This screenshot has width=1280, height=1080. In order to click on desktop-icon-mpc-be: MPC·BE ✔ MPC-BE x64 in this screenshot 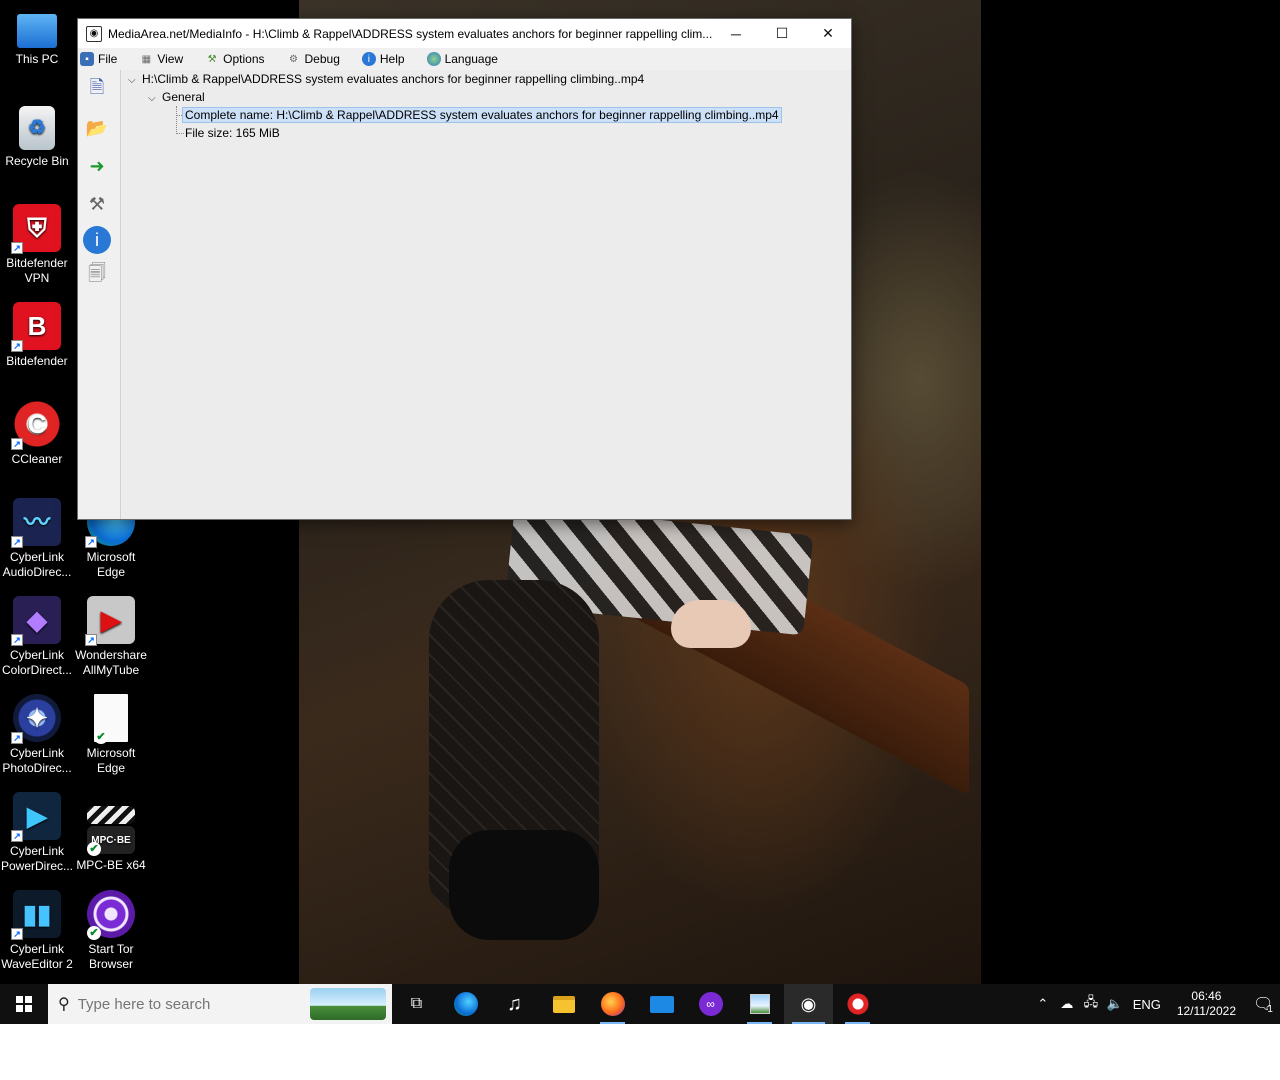, I will do `click(111, 832)`.